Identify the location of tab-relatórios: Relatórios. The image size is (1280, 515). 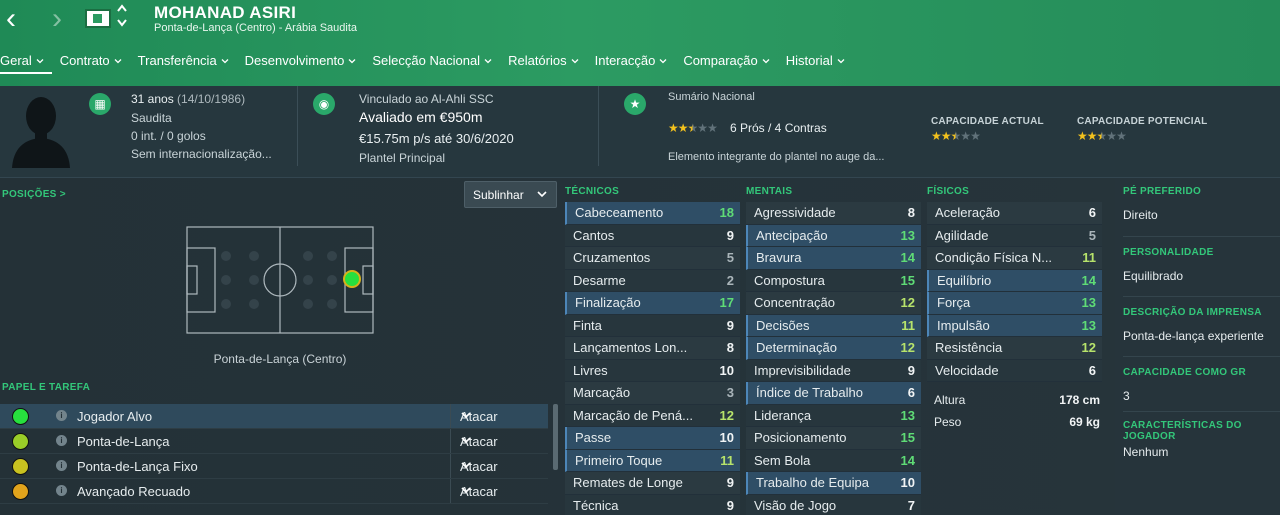
(543, 63).